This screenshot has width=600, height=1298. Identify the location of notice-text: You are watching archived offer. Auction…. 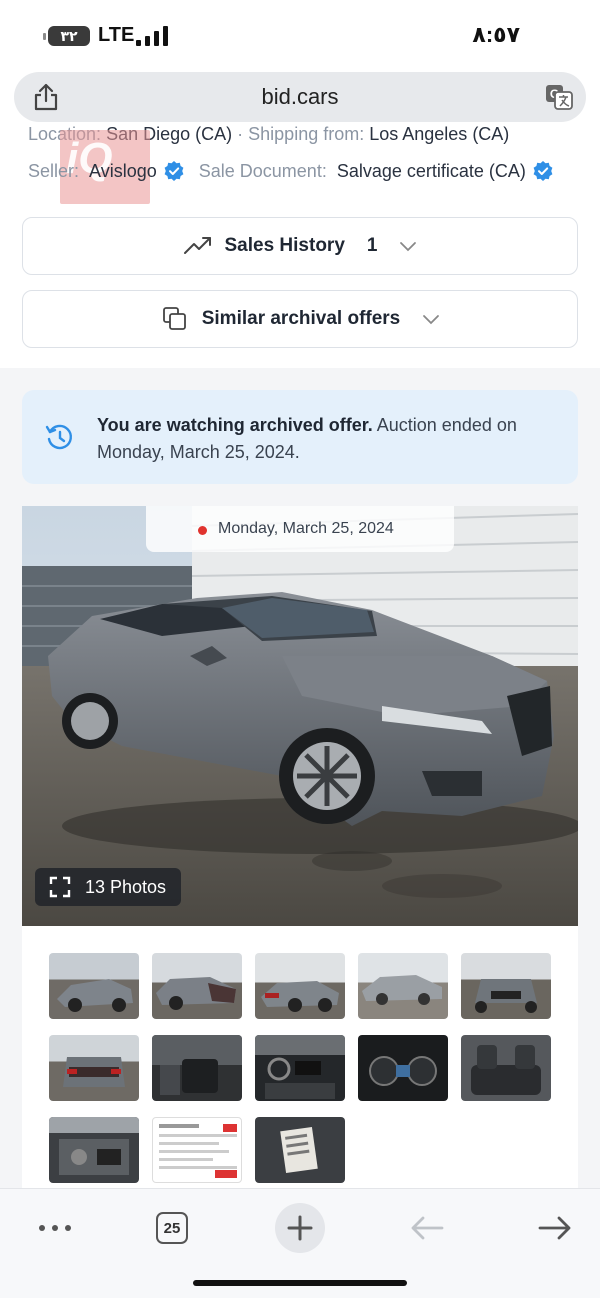
(322, 439).